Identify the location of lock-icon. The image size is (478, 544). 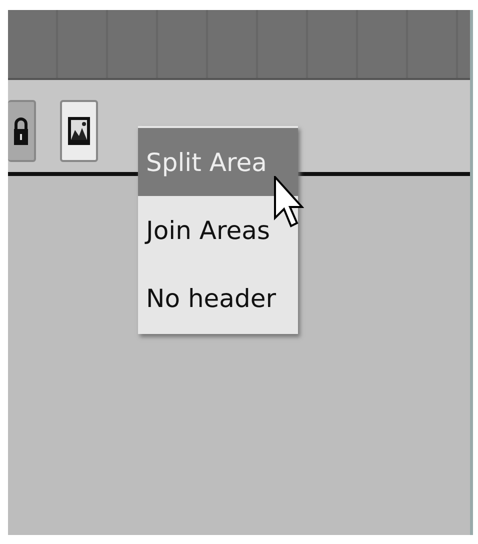
(21, 131).